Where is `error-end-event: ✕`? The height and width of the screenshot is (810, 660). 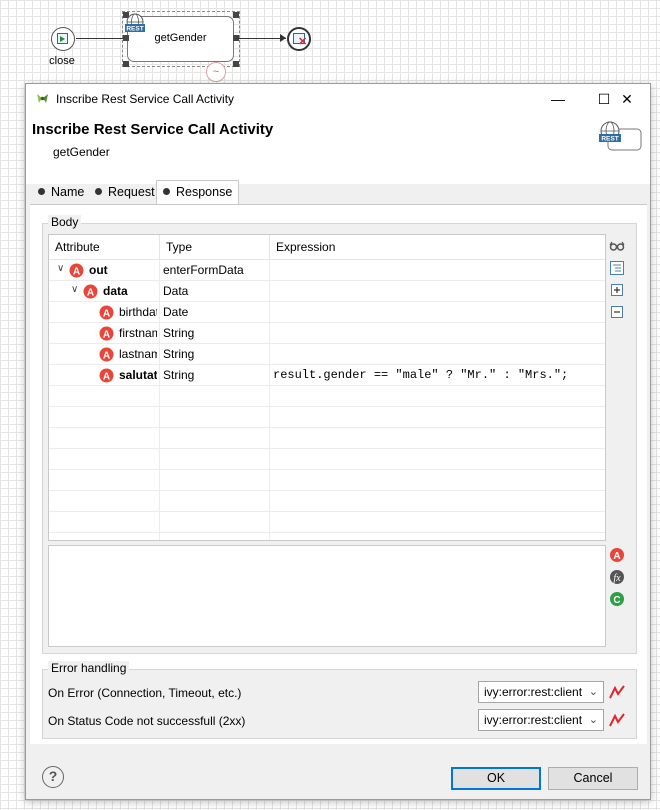
error-end-event: ✕ is located at coordinates (299, 39).